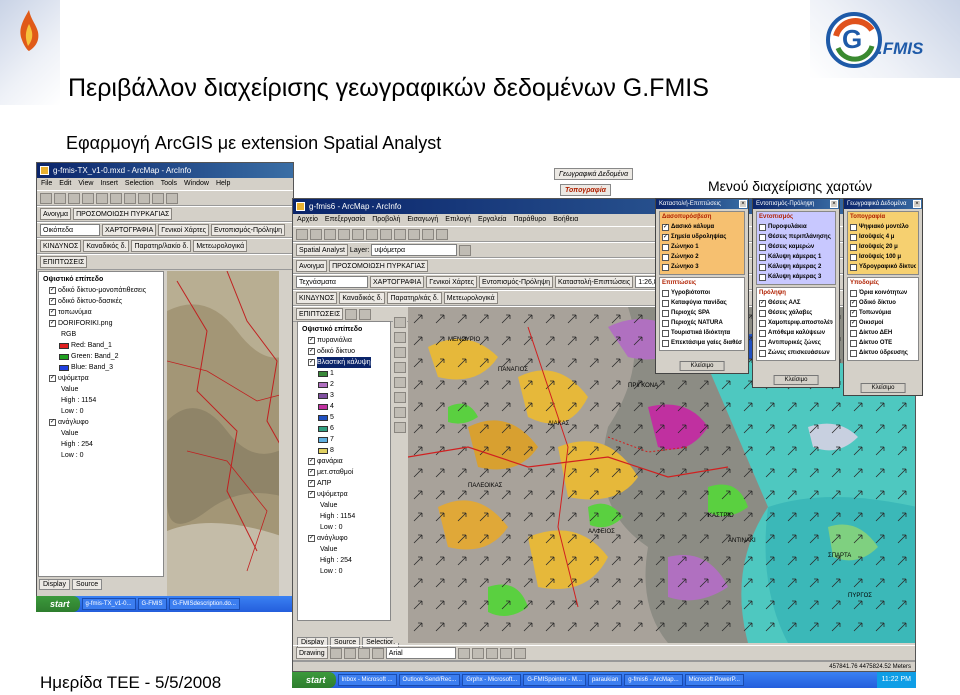 The width and height of the screenshot is (960, 695). I want to click on panel-checkbox-item: Ισοϋψείς 100 μ, so click(883, 257).